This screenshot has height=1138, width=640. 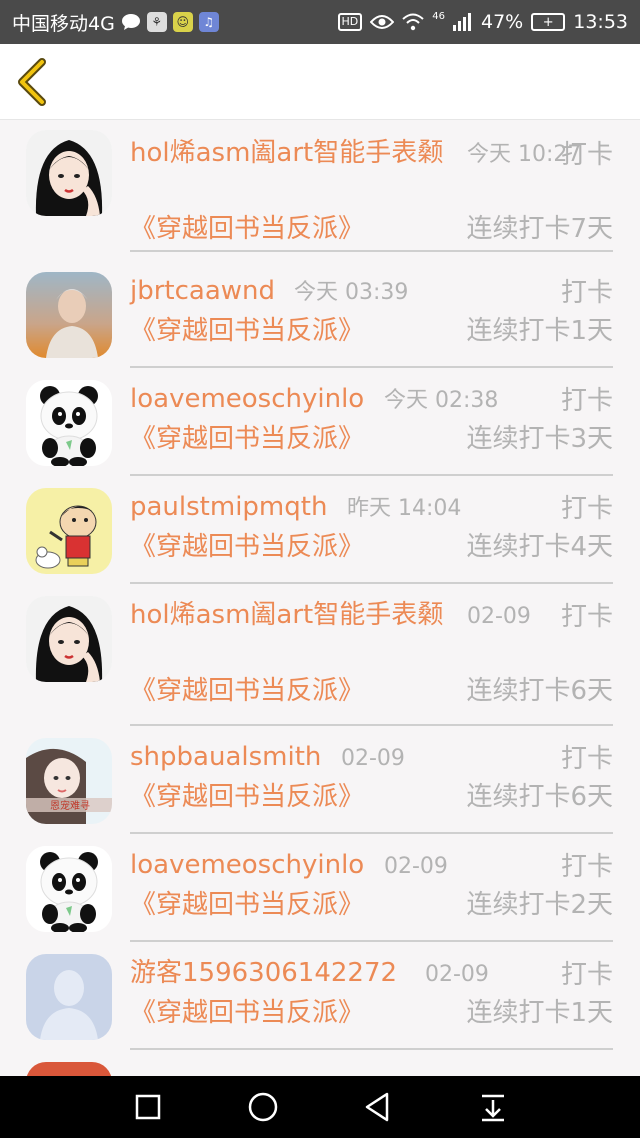 What do you see at coordinates (502, 22) in the screenshot?
I see `battery-percent: 47%` at bounding box center [502, 22].